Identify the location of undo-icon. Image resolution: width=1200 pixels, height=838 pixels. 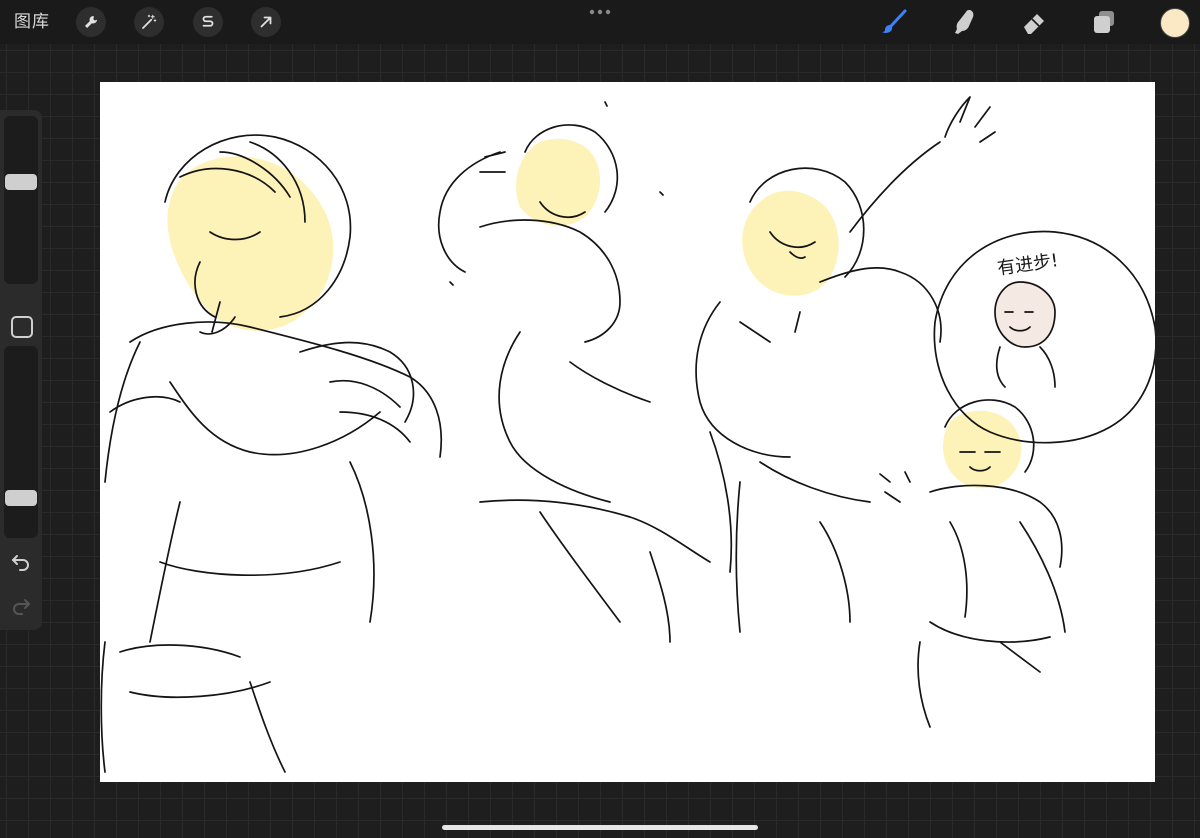
(21, 562).